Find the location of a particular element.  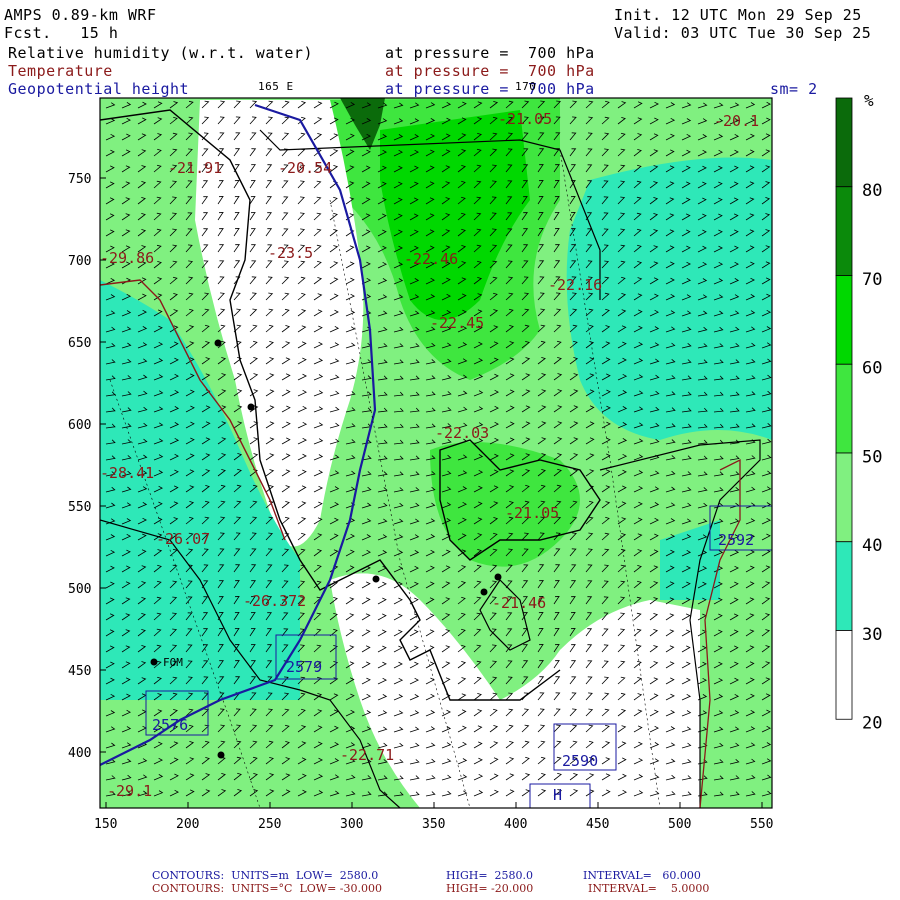

colorbar-label: 30 is located at coordinates (872, 635).